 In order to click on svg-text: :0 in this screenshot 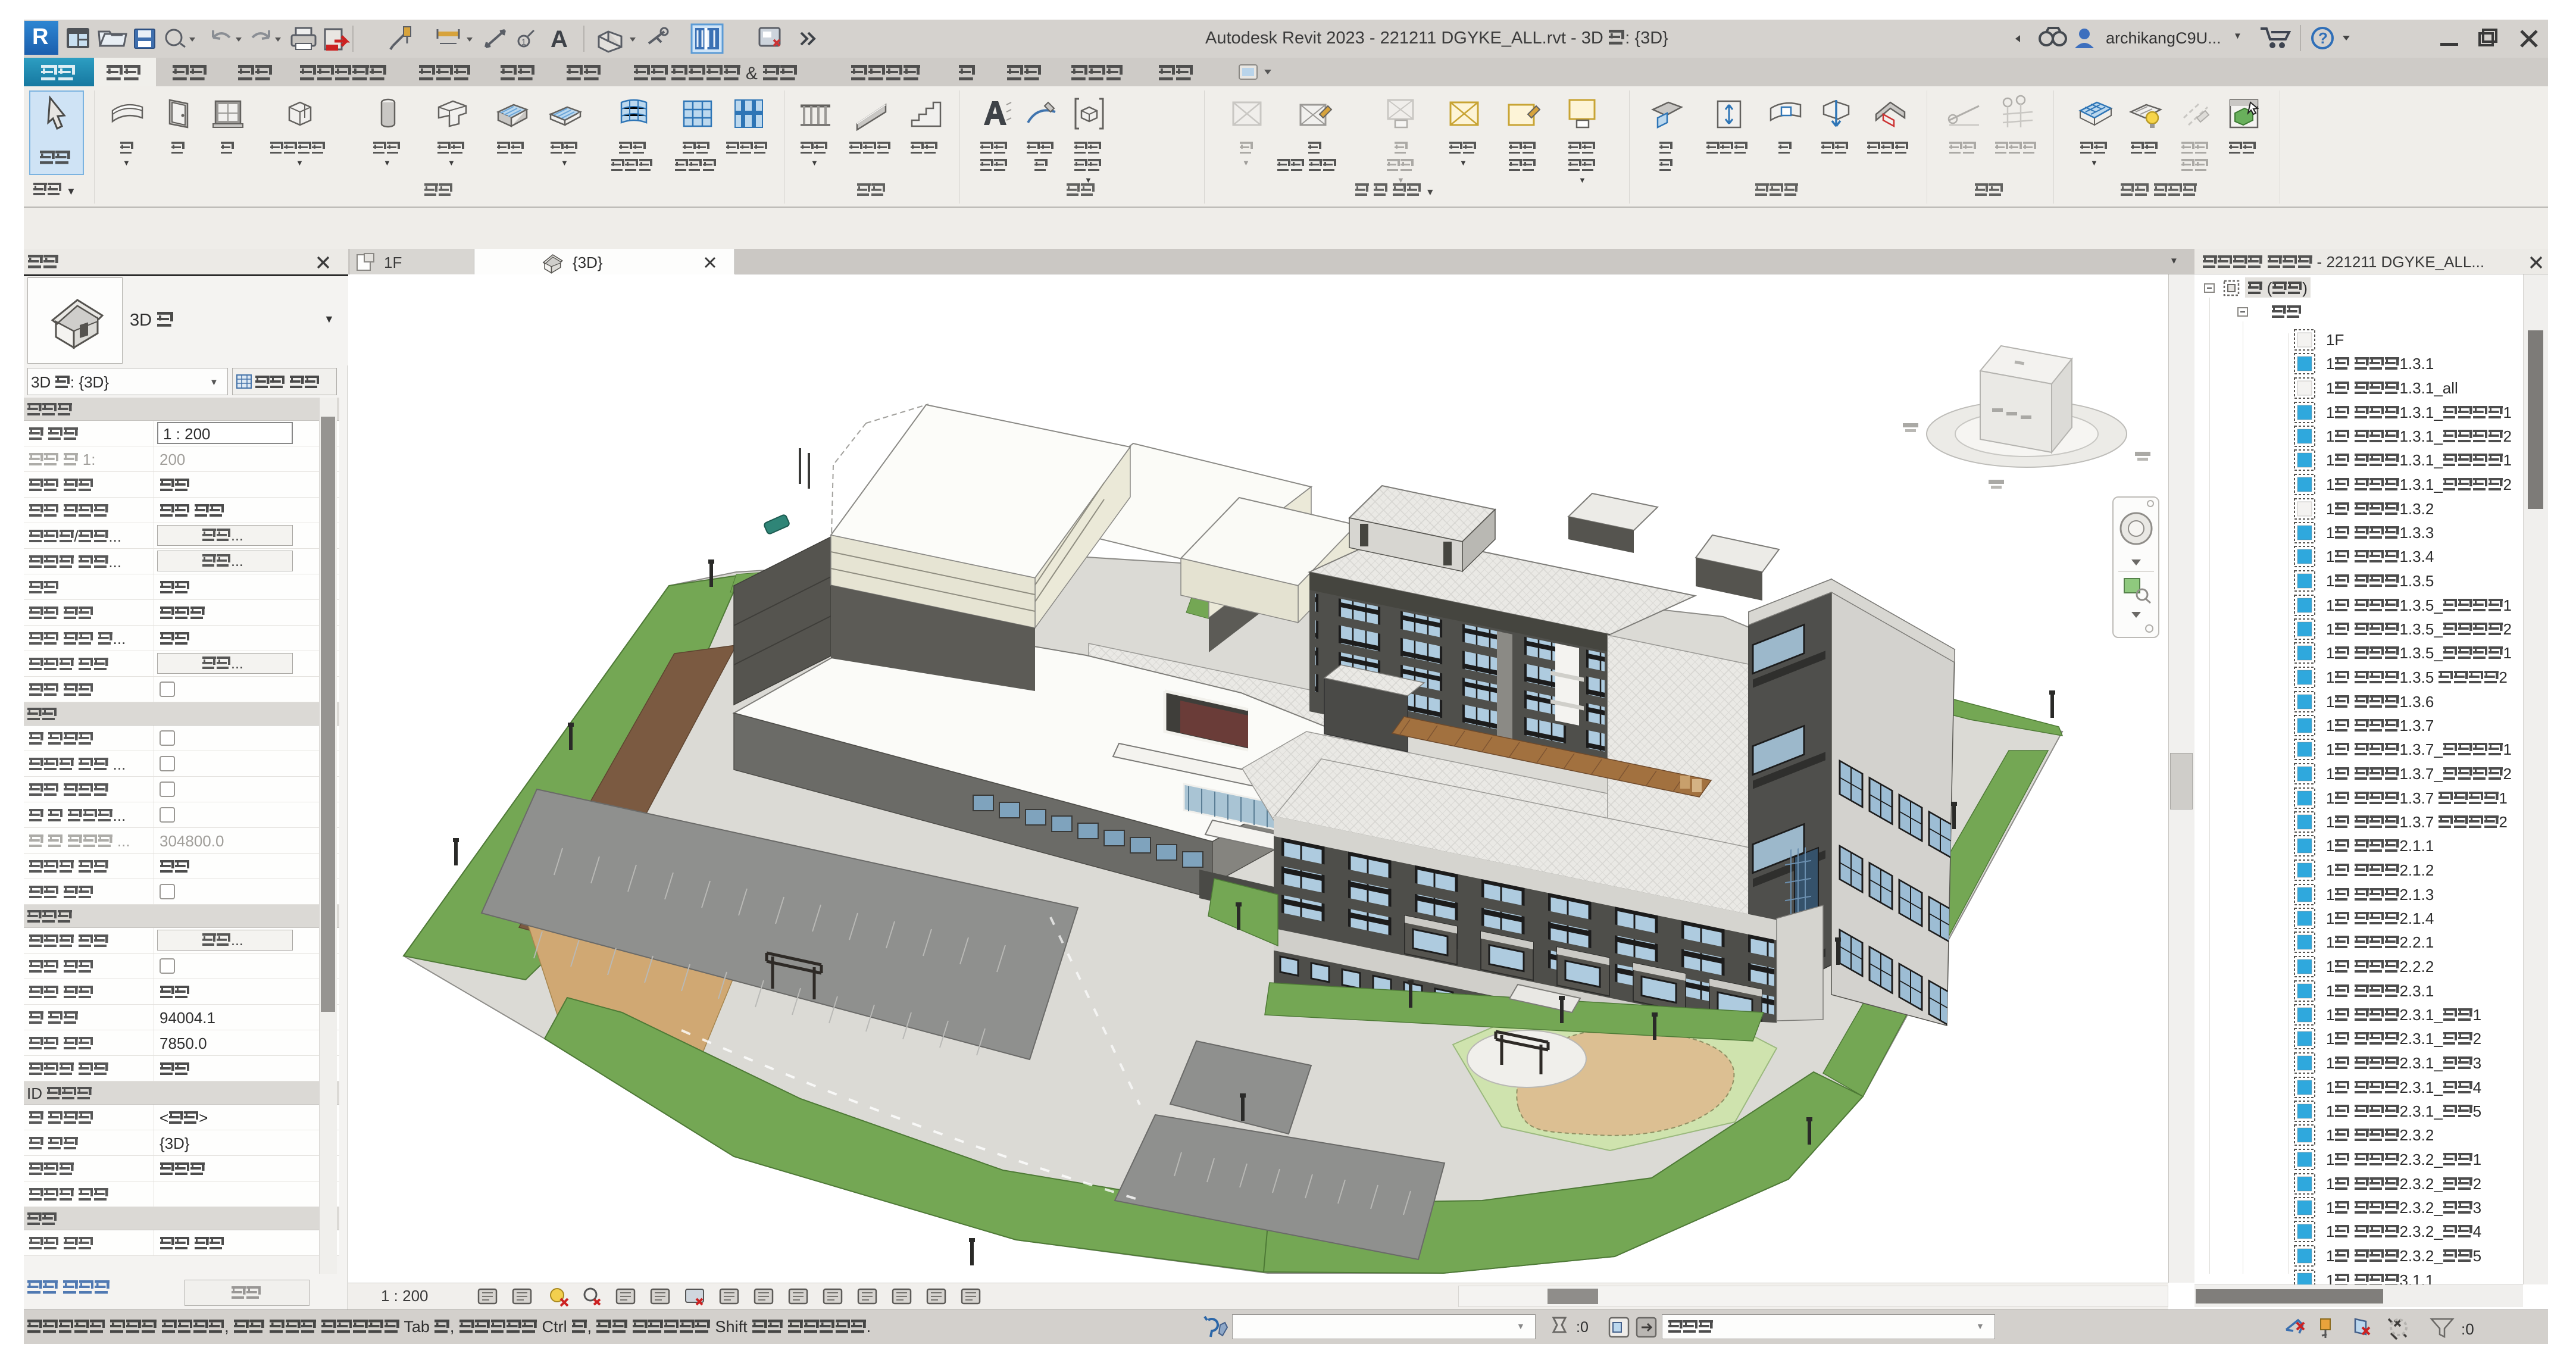, I will do `click(2467, 1329)`.